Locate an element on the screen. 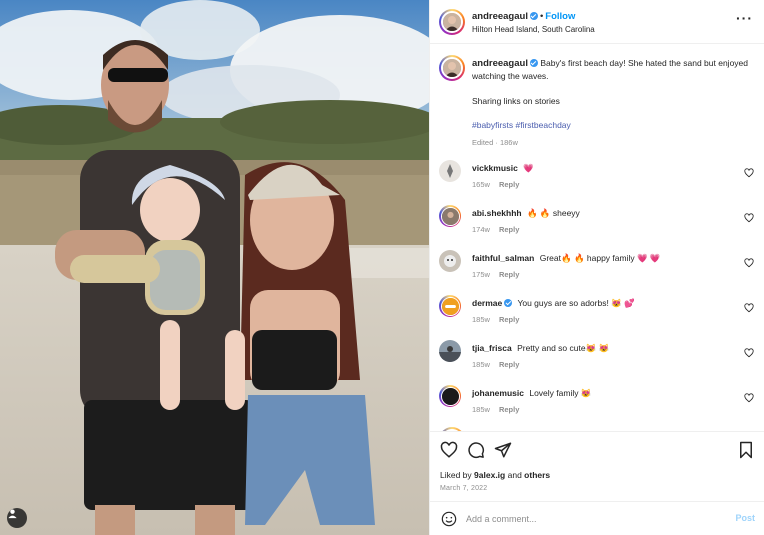 This screenshot has height=535, width=764. comment-line: vickkmusic 💗 is located at coordinates (503, 168).